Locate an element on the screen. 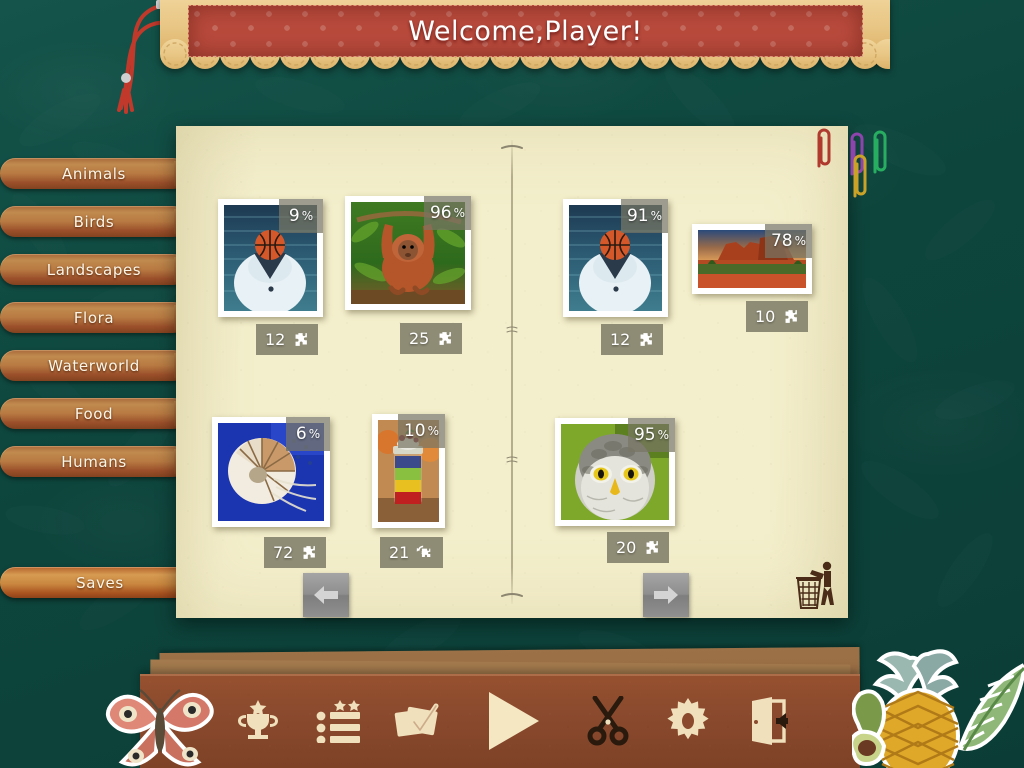  puzzle-thumbnail: 96% is located at coordinates (408, 253).